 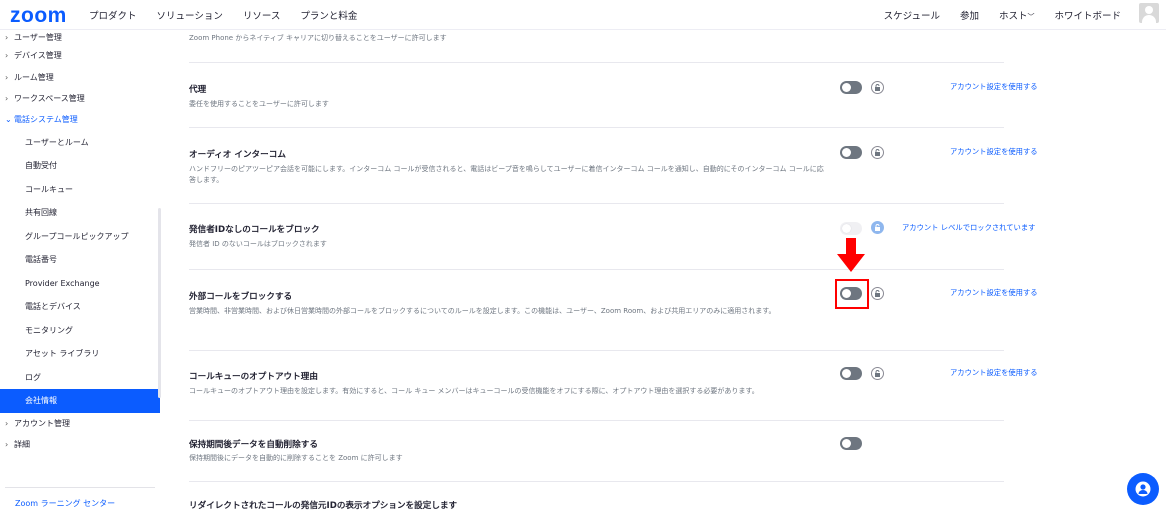 What do you see at coordinates (22, 445) in the screenshot?
I see `sidebar-item-label: 詳細` at bounding box center [22, 445].